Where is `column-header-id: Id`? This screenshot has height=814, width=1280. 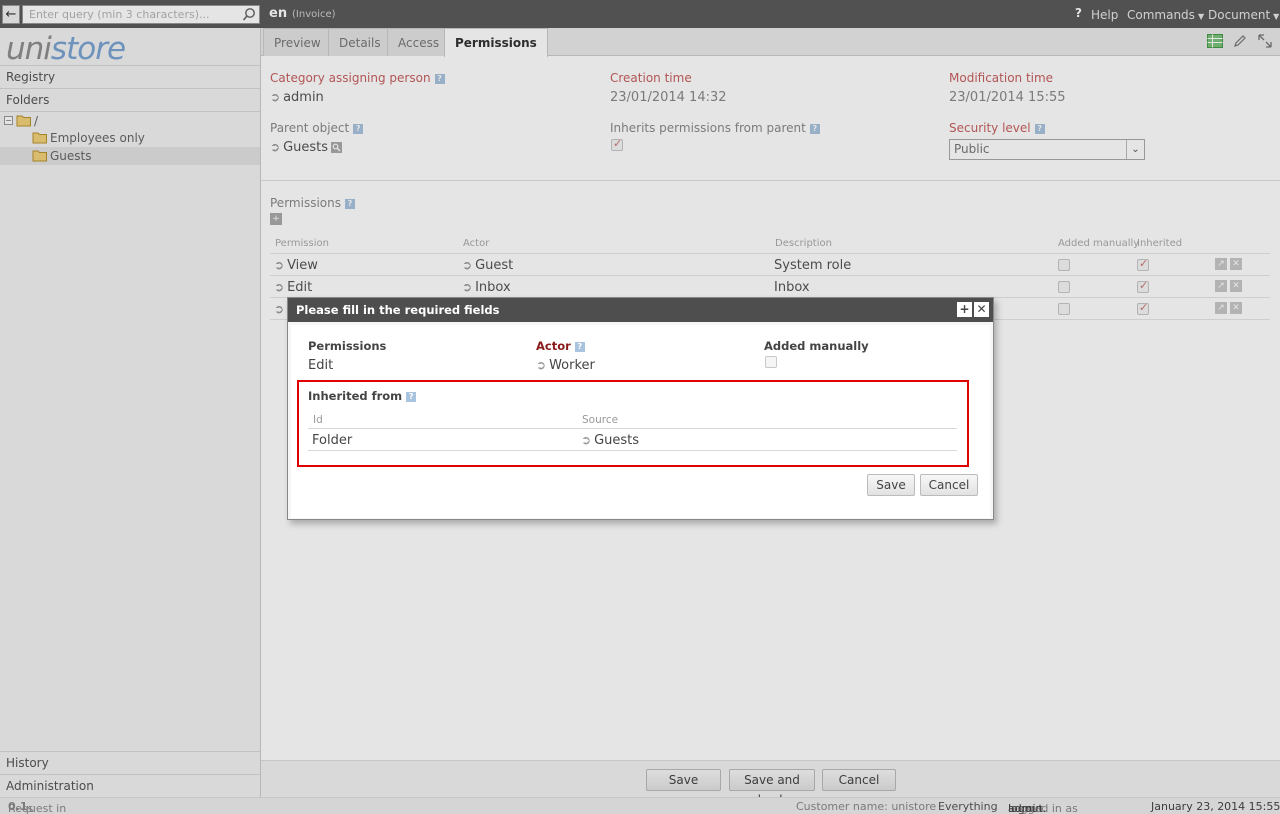
column-header-id: Id is located at coordinates (318, 420).